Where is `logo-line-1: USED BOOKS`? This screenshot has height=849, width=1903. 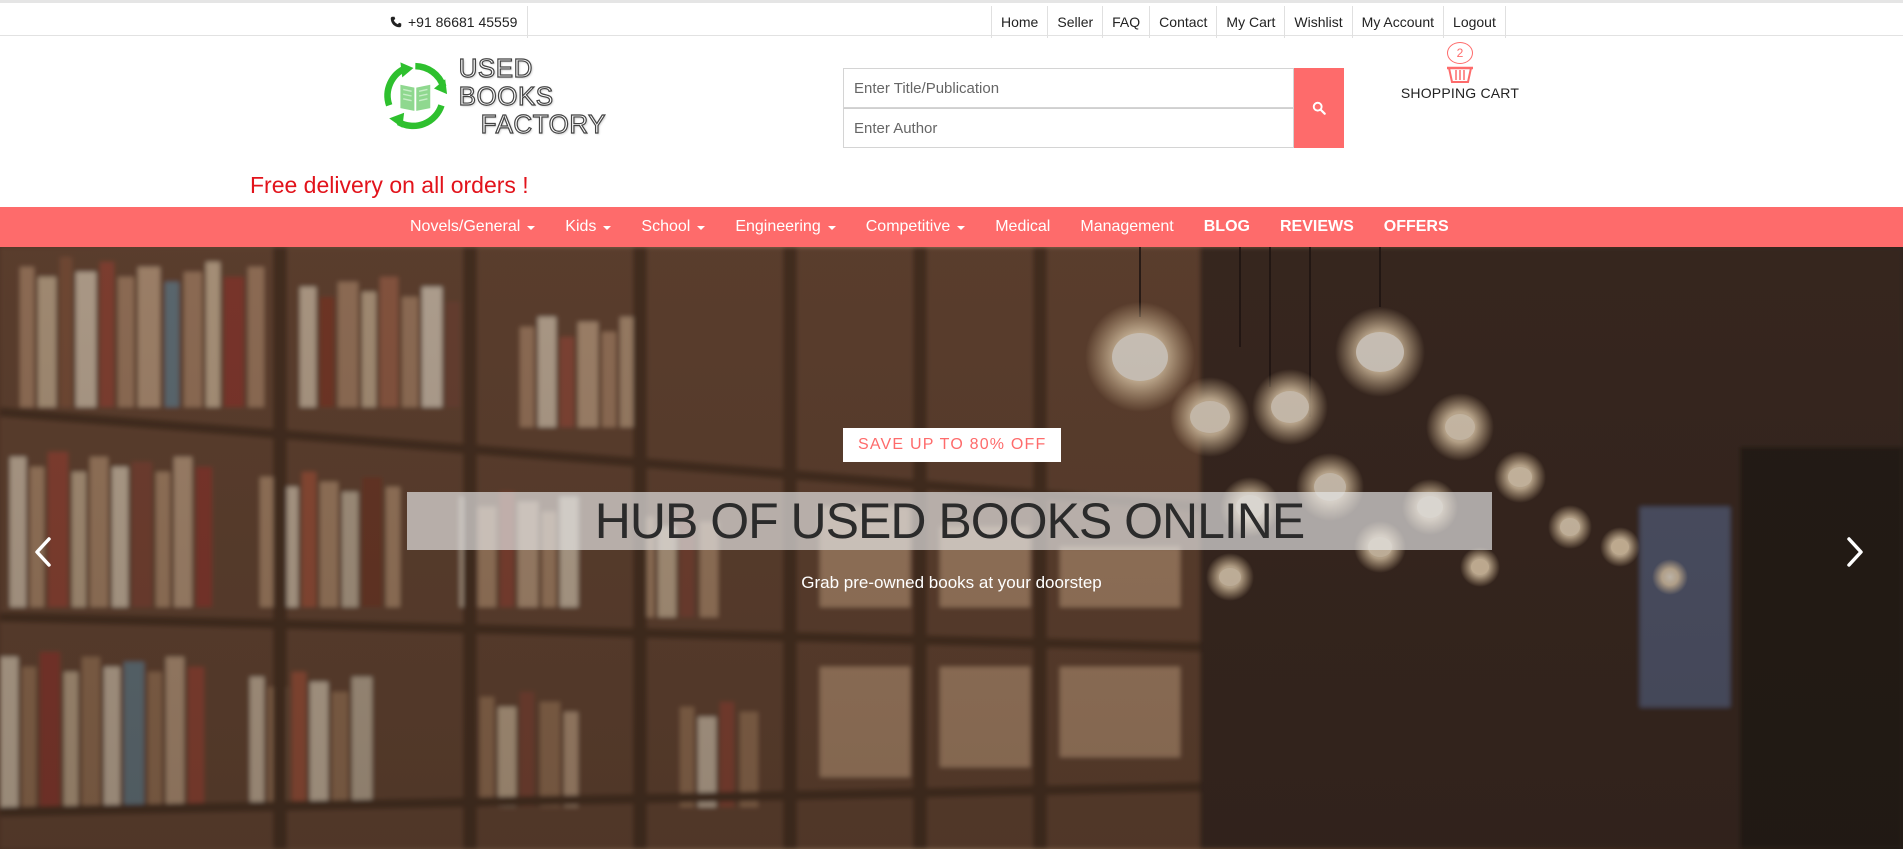
logo-line-1: USED BOOKS is located at coordinates (506, 82).